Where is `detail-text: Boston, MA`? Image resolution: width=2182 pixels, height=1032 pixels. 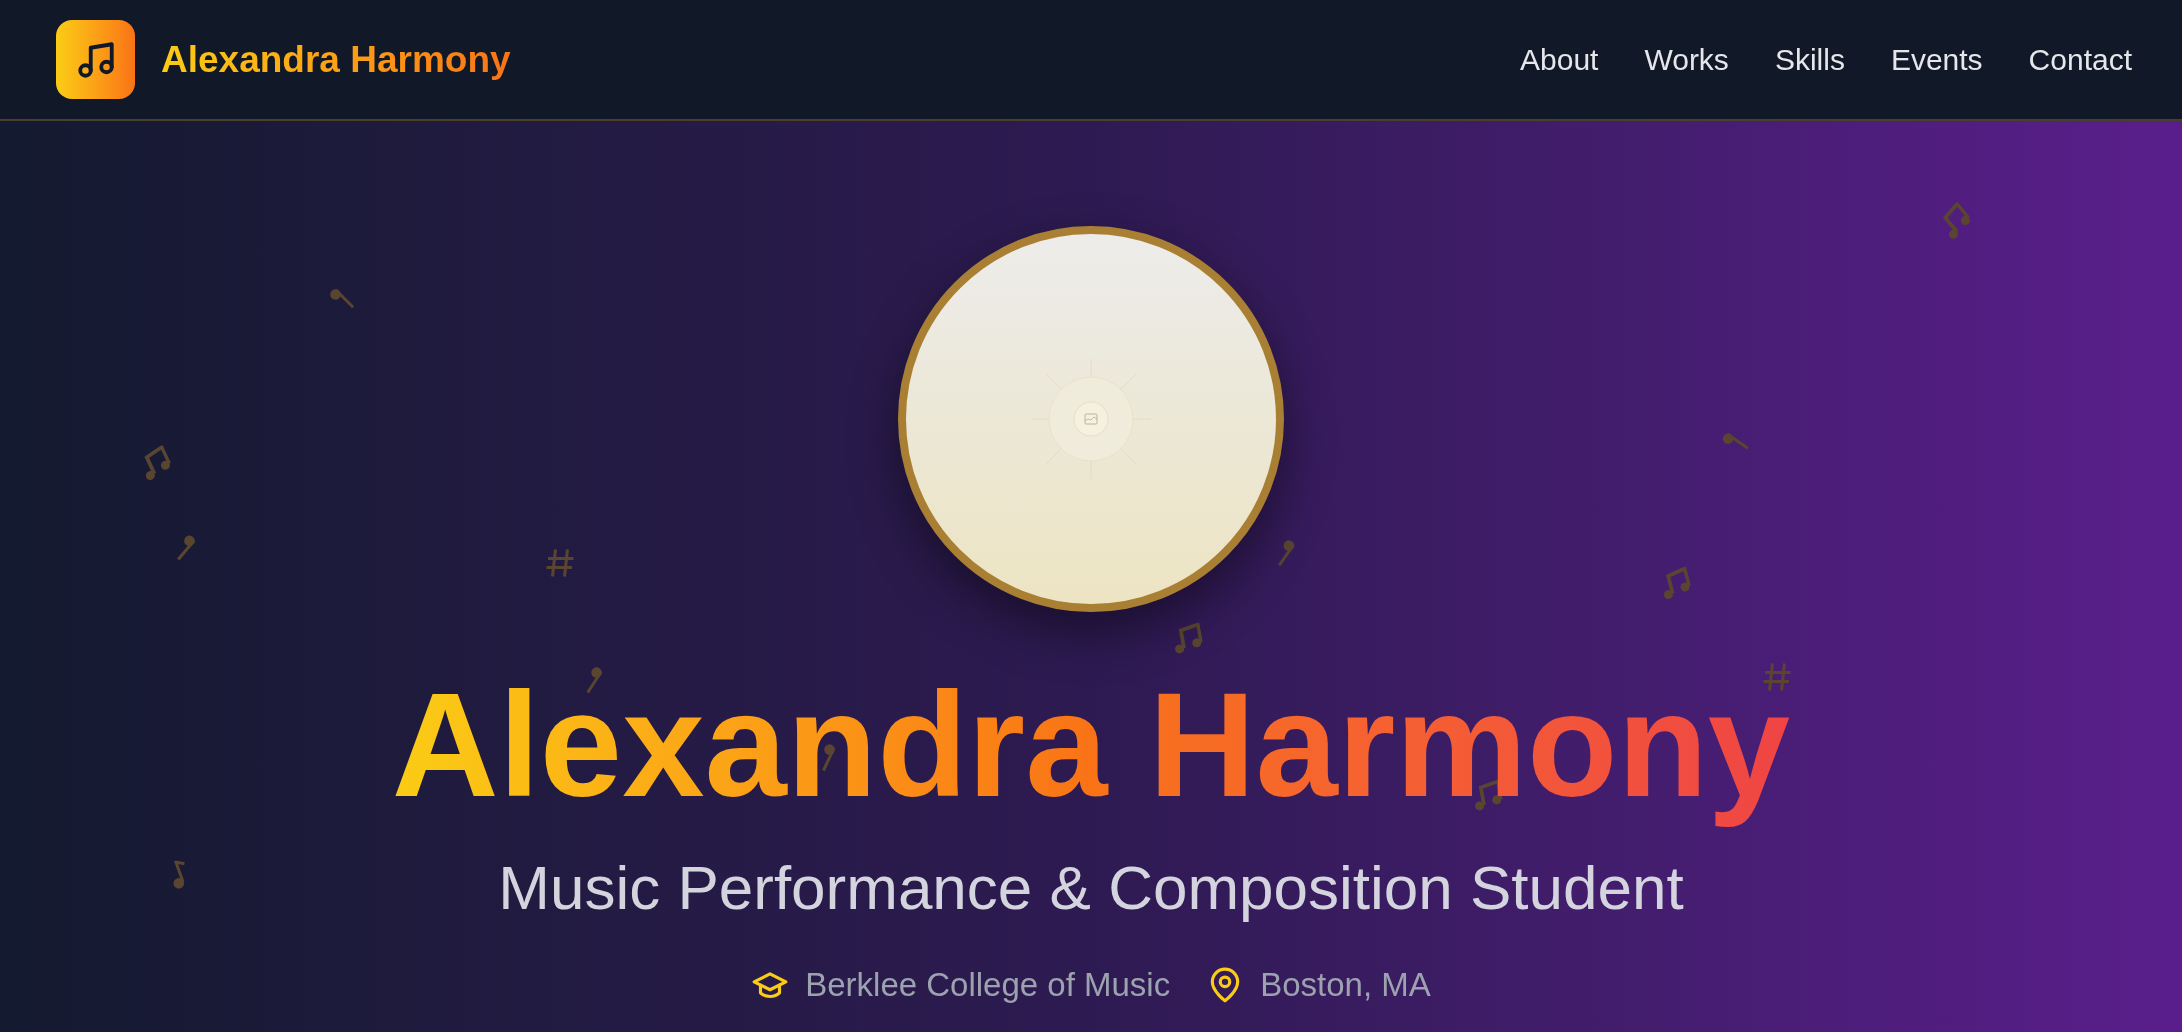 detail-text: Boston, MA is located at coordinates (1345, 984).